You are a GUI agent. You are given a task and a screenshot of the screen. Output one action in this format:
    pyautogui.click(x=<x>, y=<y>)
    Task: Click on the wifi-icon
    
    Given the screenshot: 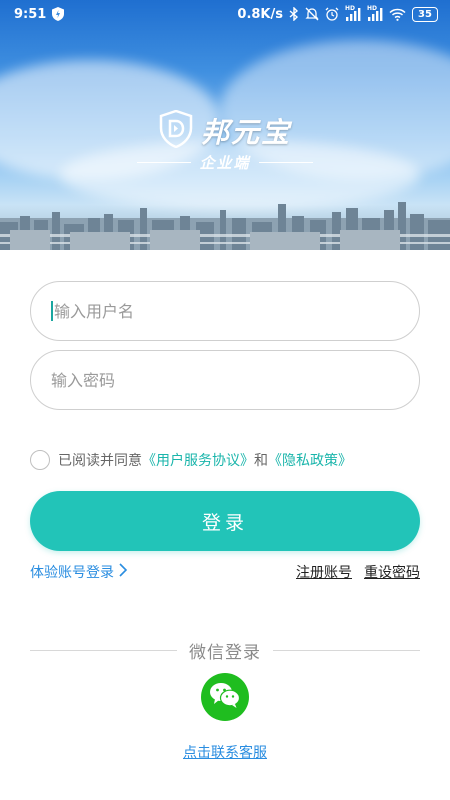 What is the action you would take?
    pyautogui.click(x=397, y=14)
    